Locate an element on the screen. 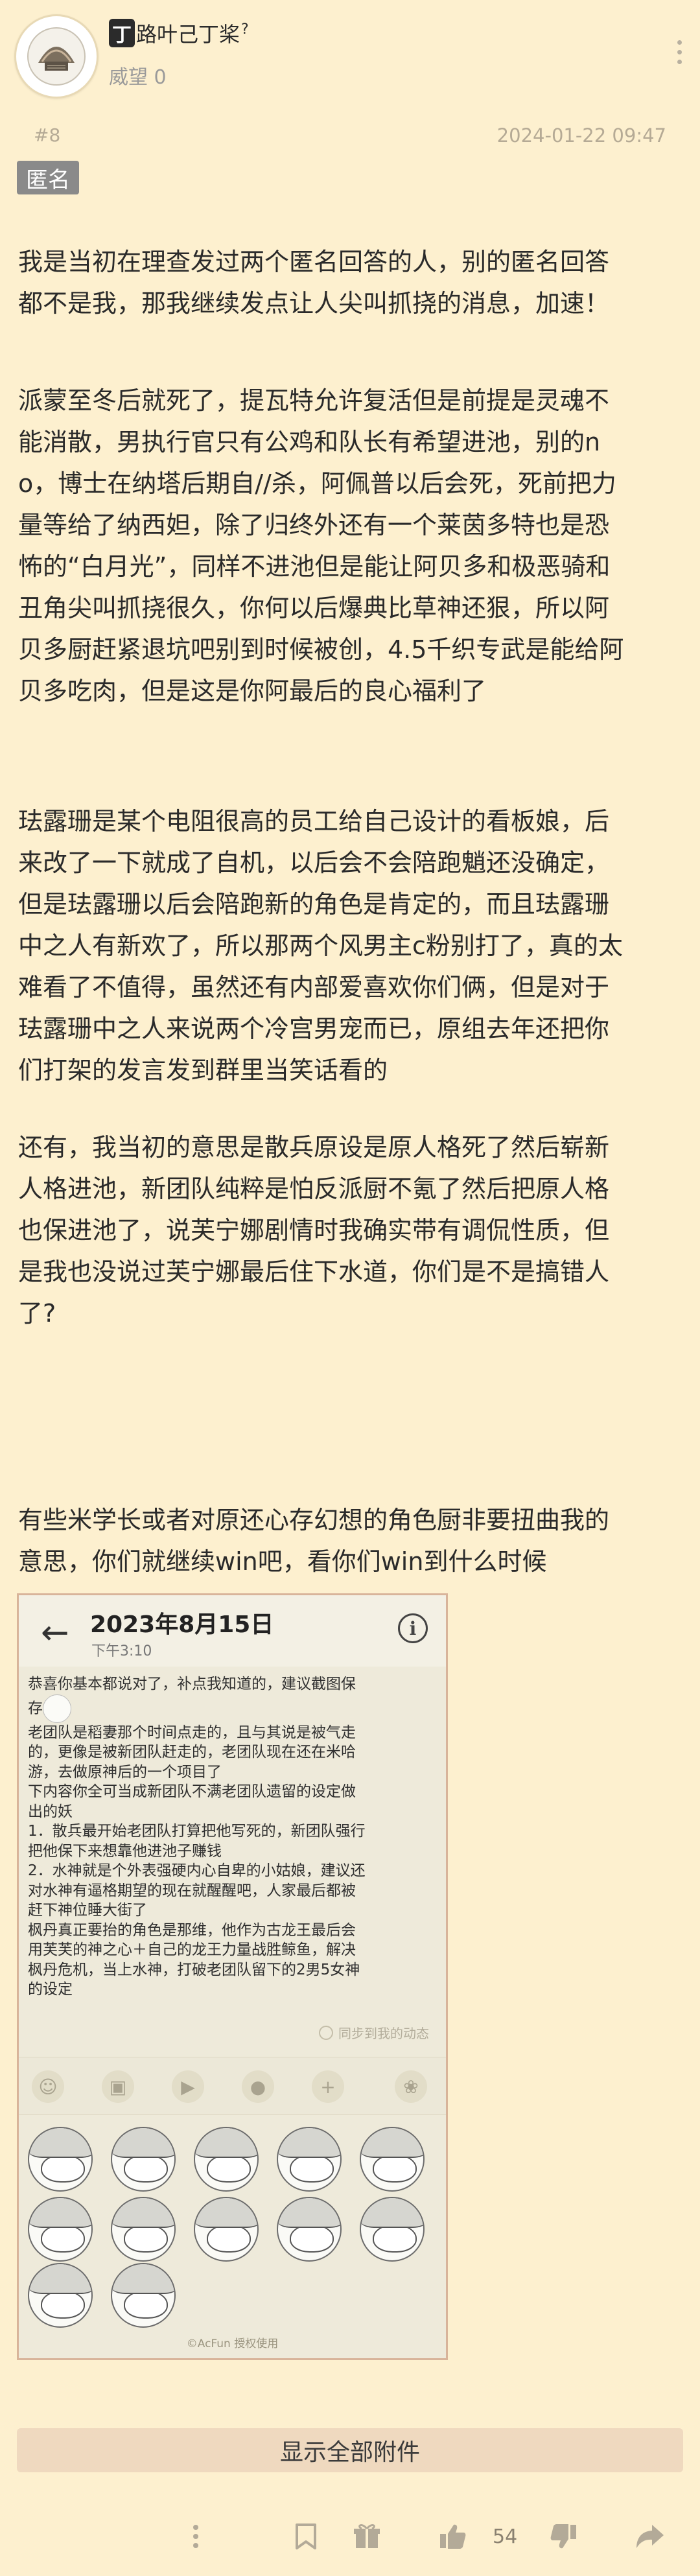 The image size is (700, 2576). user-avatar is located at coordinates (56, 56).